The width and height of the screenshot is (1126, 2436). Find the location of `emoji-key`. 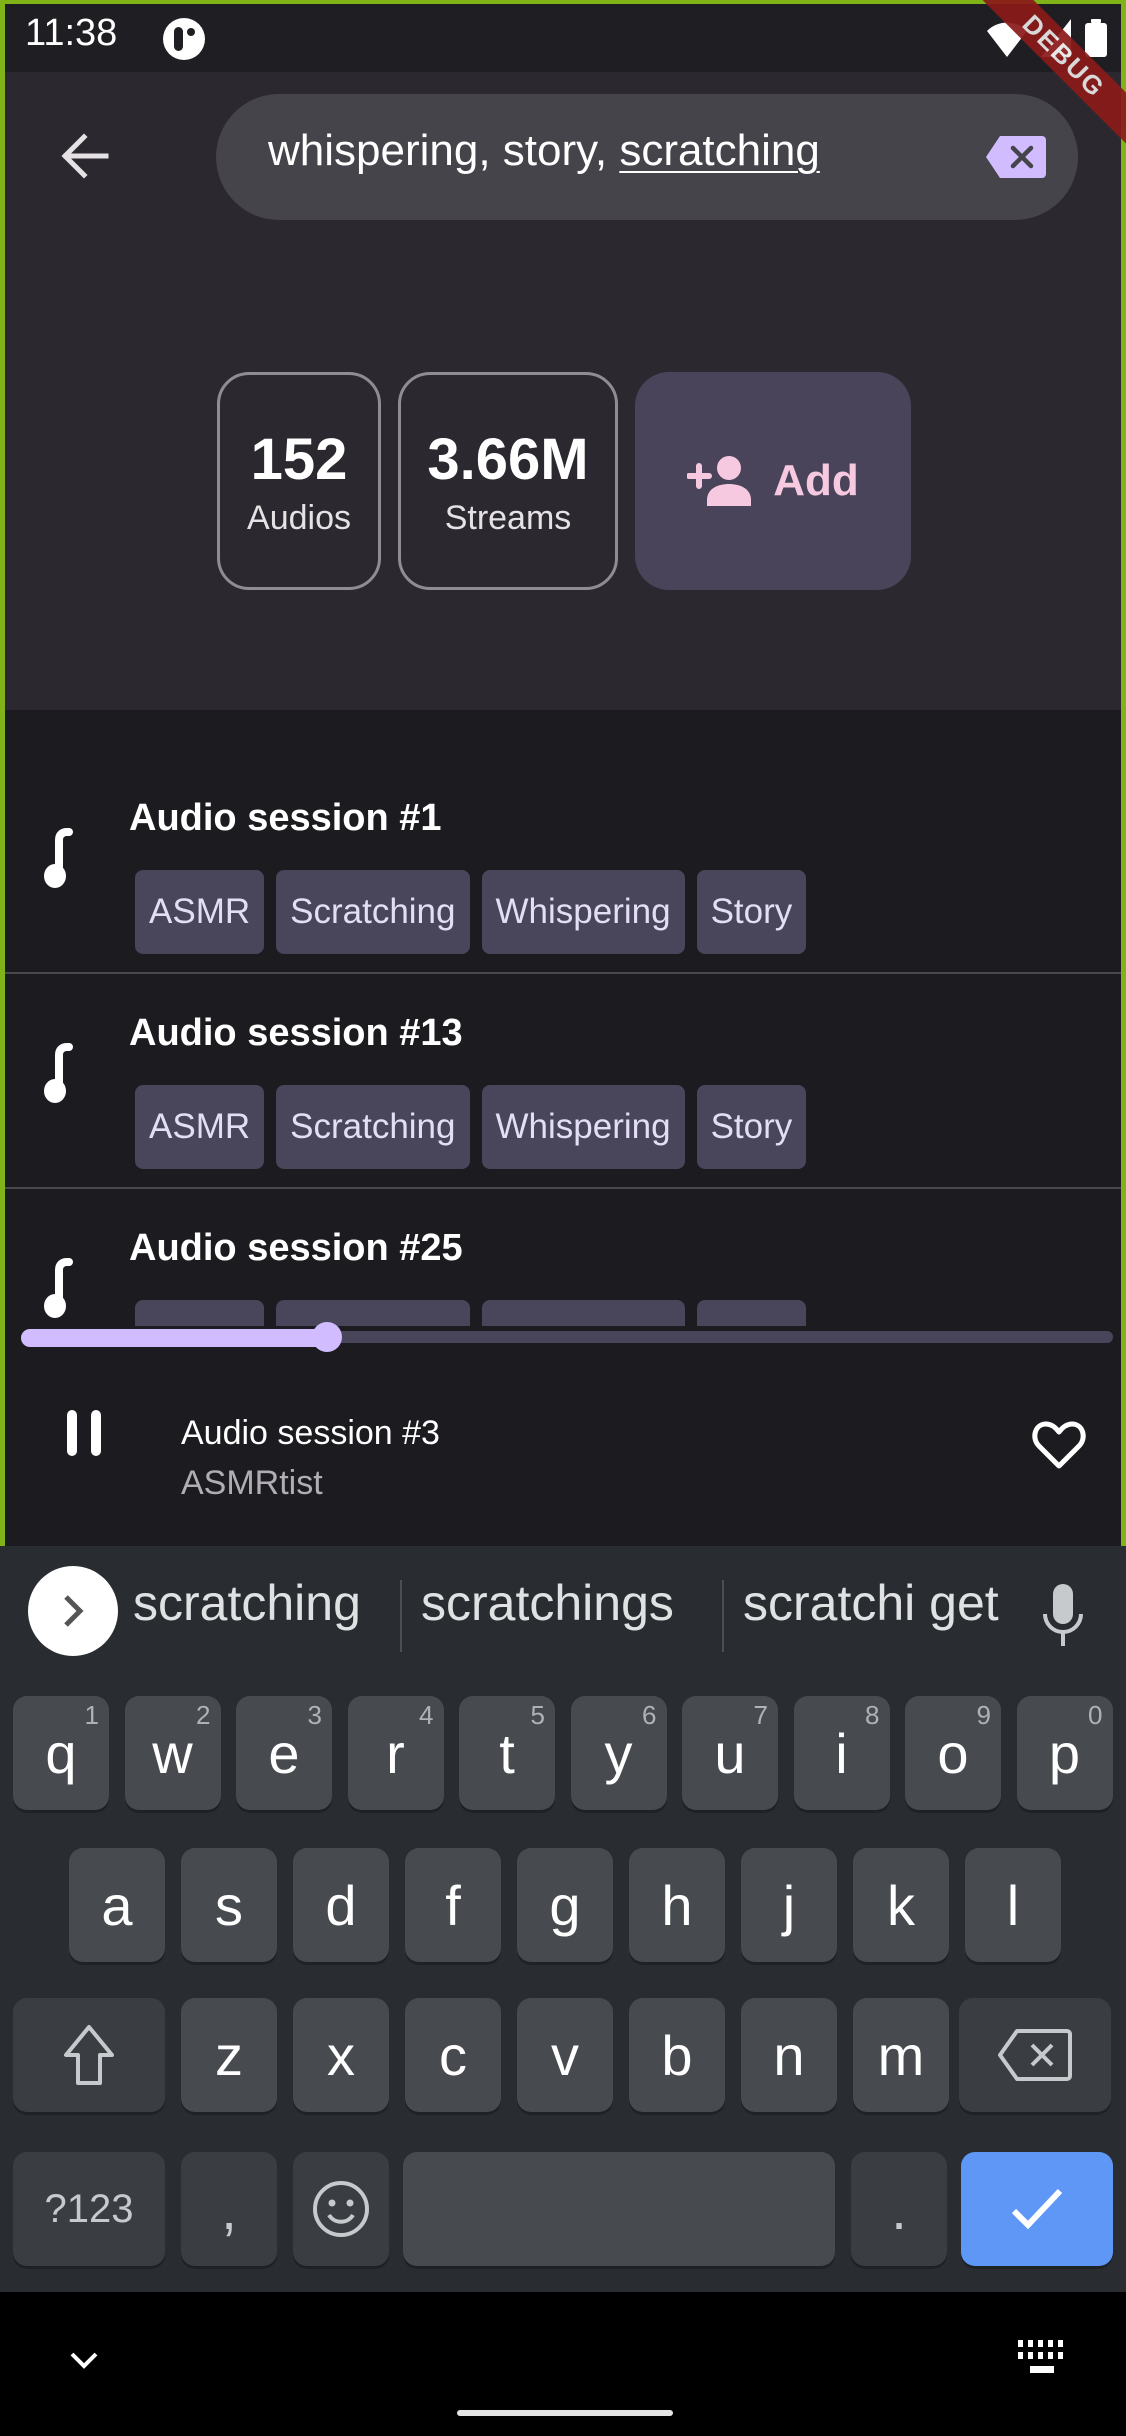

emoji-key is located at coordinates (341, 2209).